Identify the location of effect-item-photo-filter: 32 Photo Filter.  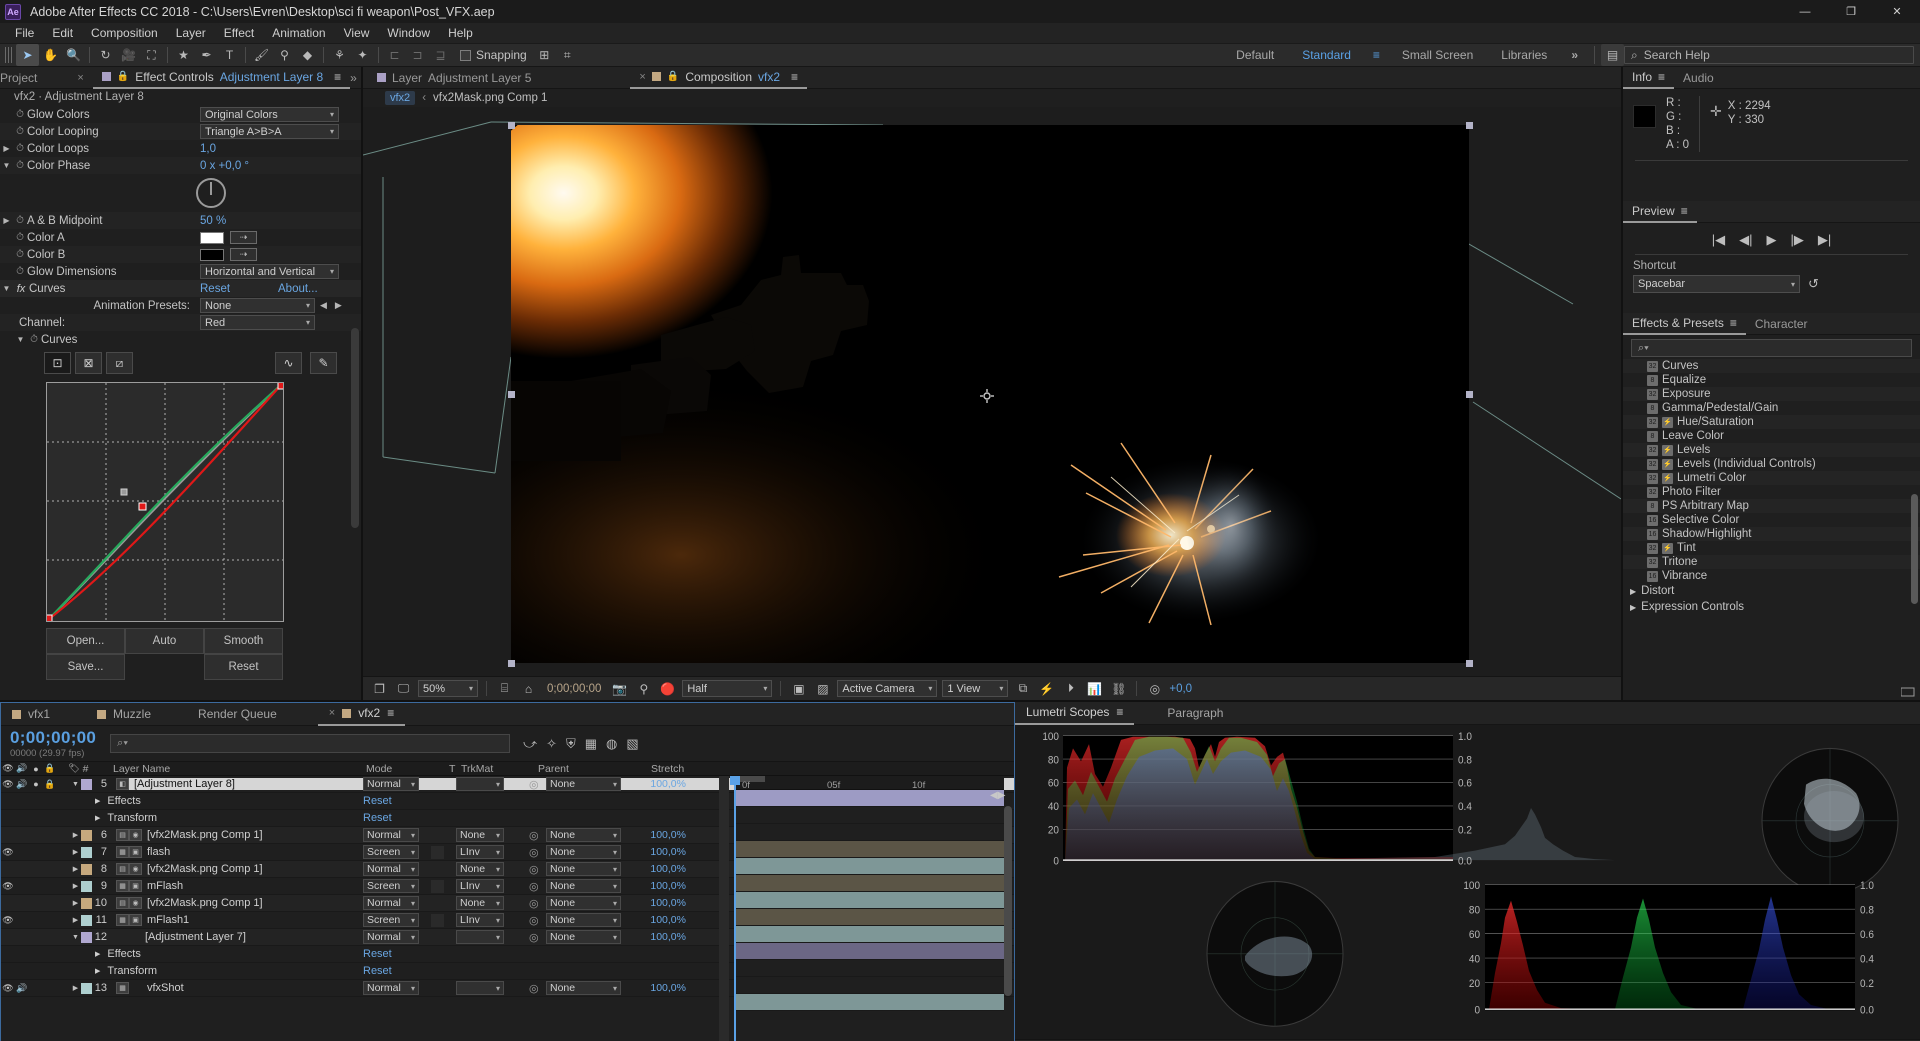
(1771, 492).